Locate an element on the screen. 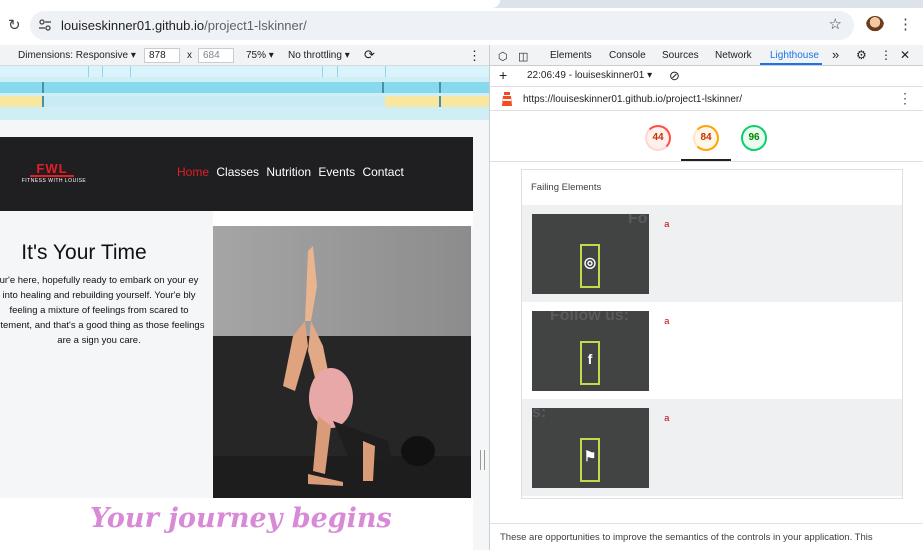 The height and width of the screenshot is (550, 923). device-toggle-icon: ◫ is located at coordinates (523, 56).